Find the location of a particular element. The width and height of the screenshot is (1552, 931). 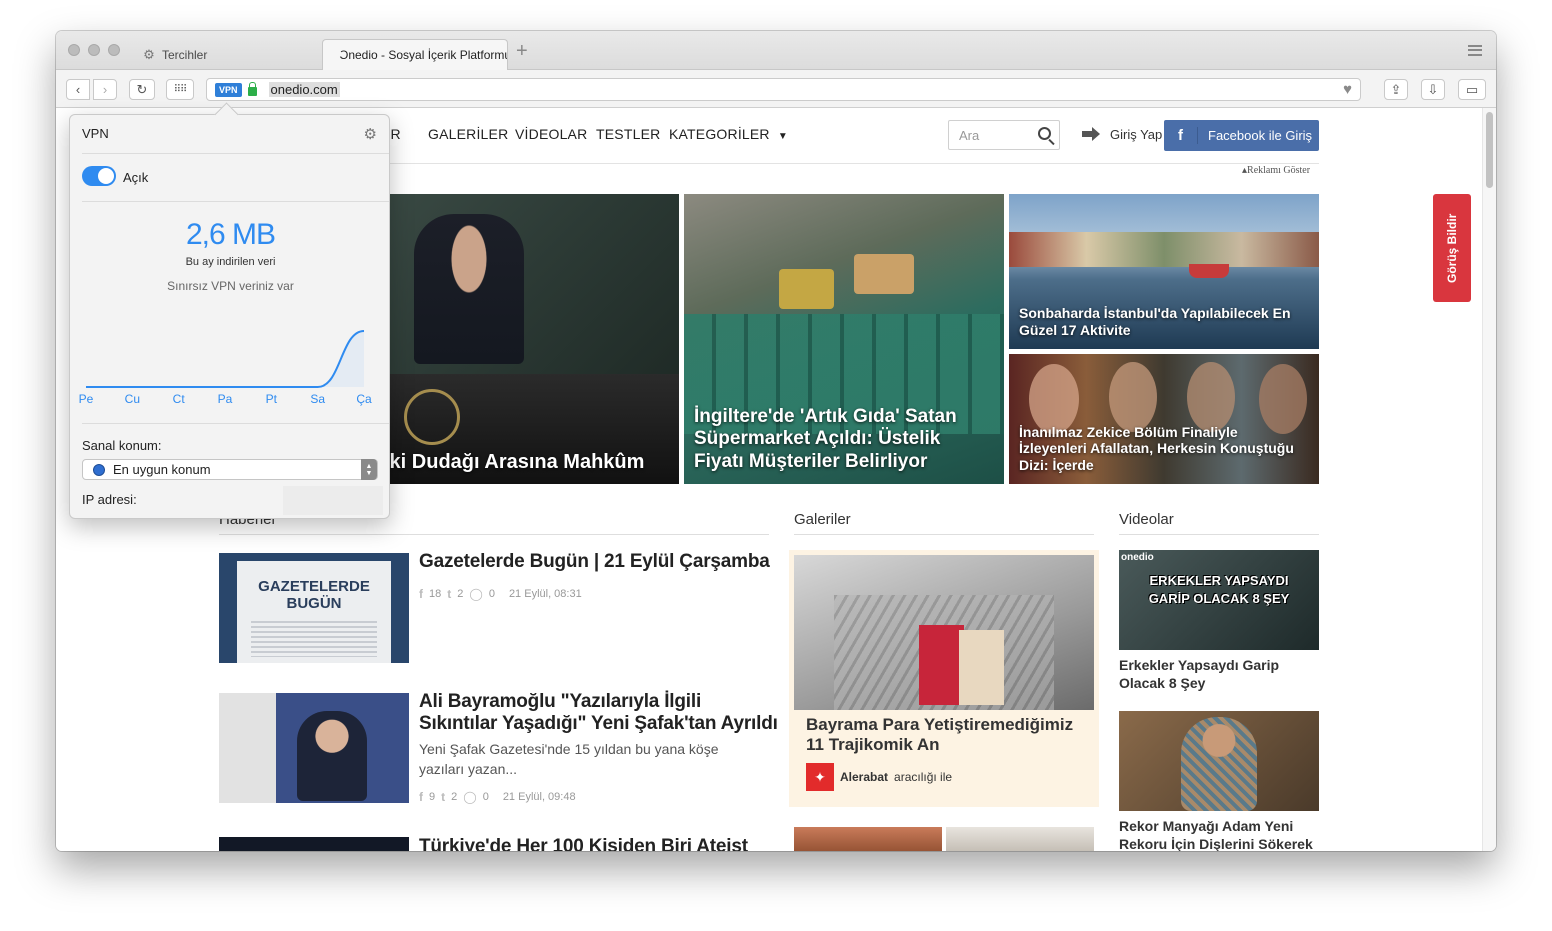

share-icon: ⇪ is located at coordinates (1396, 89).